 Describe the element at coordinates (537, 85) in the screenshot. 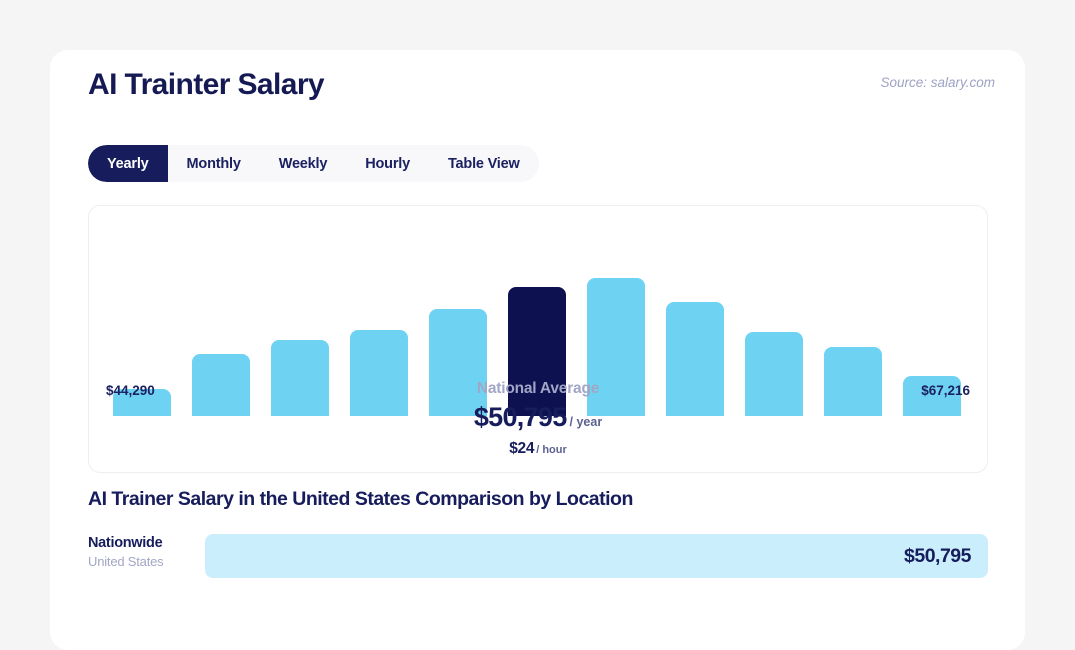

I see `card-header: AI Trainter Salary Source: salary.com` at that location.